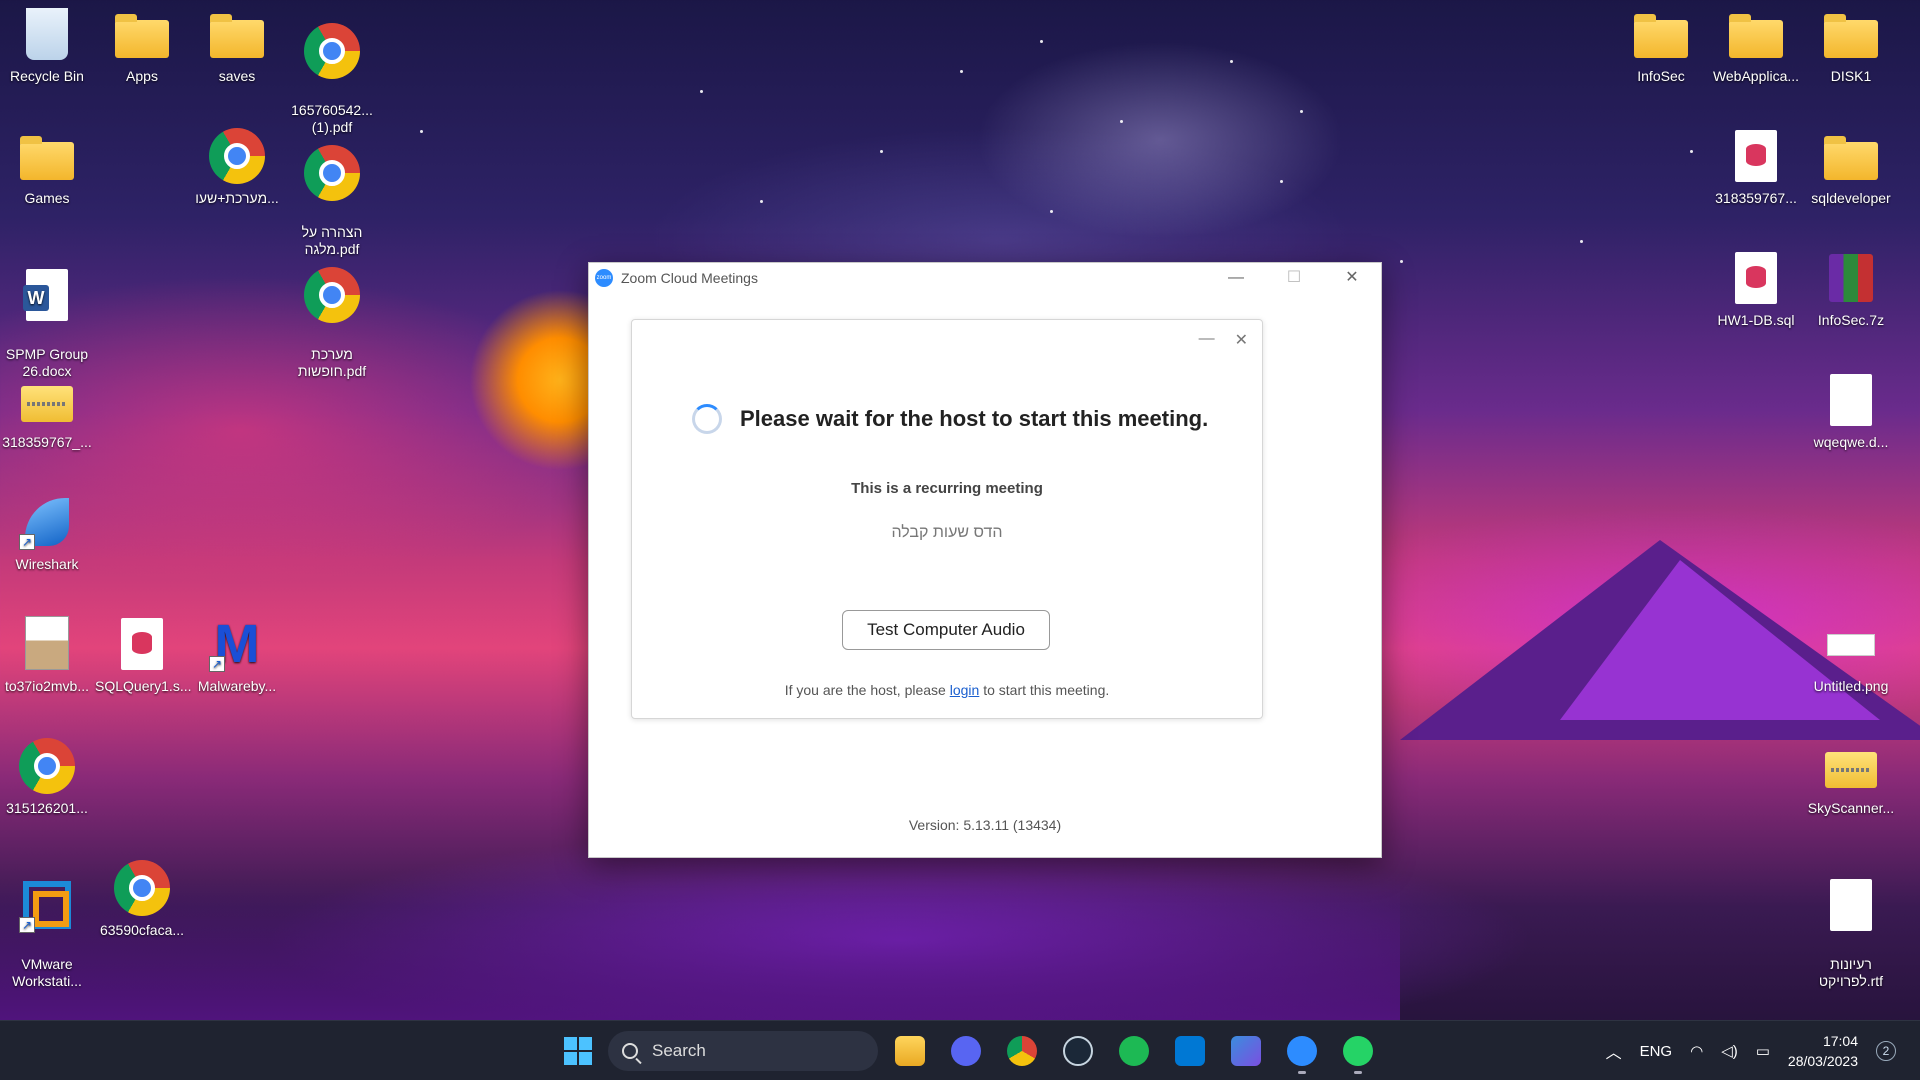 Image resolution: width=1920 pixels, height=1080 pixels. Describe the element at coordinates (1886, 1051) in the screenshot. I see `notification-count-badge: 2` at that location.